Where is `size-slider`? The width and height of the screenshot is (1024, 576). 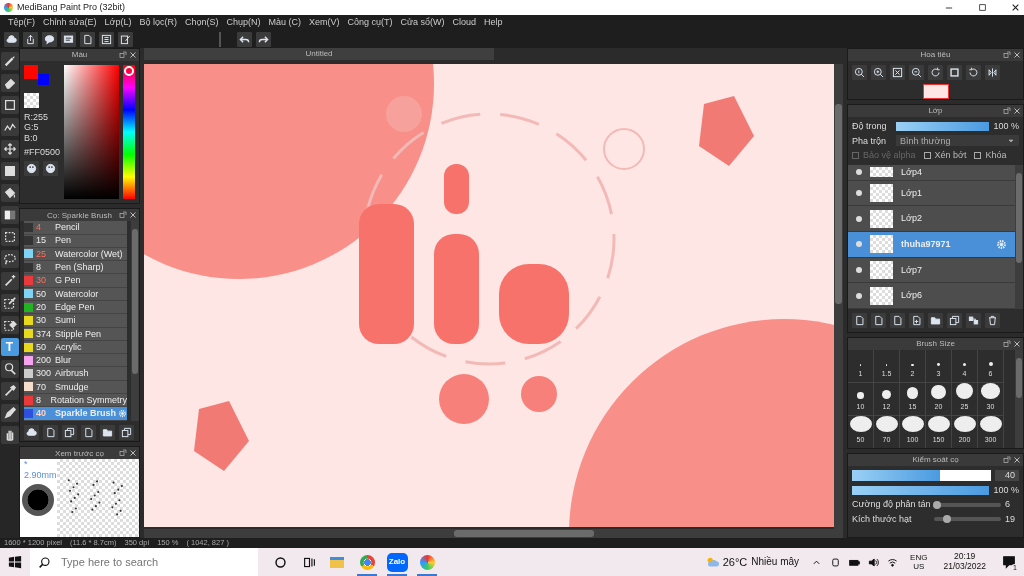
size-slider is located at coordinates (921, 475).